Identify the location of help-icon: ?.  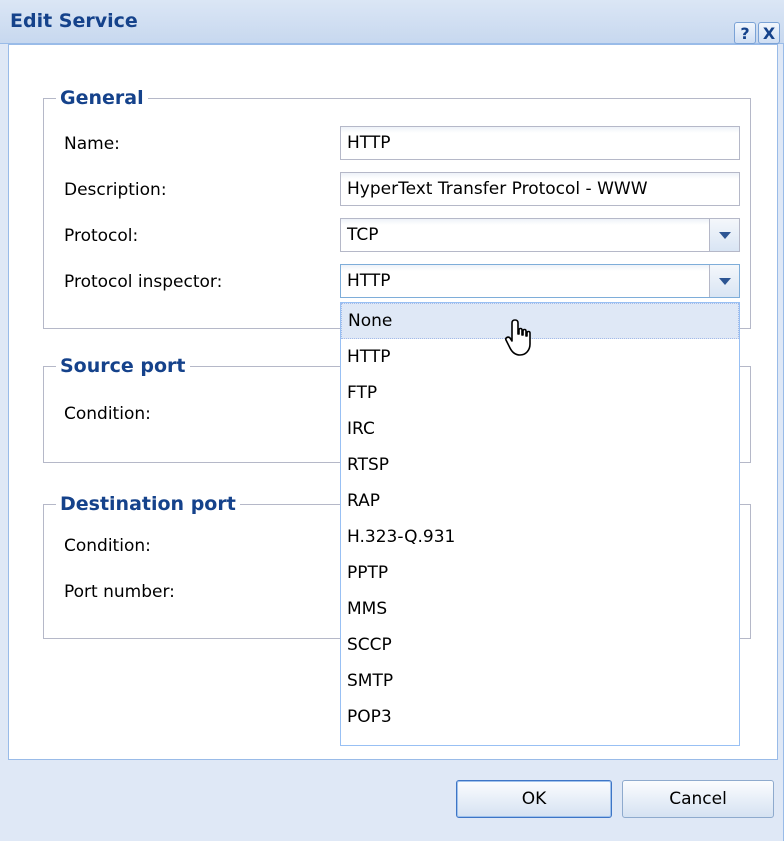
(745, 33).